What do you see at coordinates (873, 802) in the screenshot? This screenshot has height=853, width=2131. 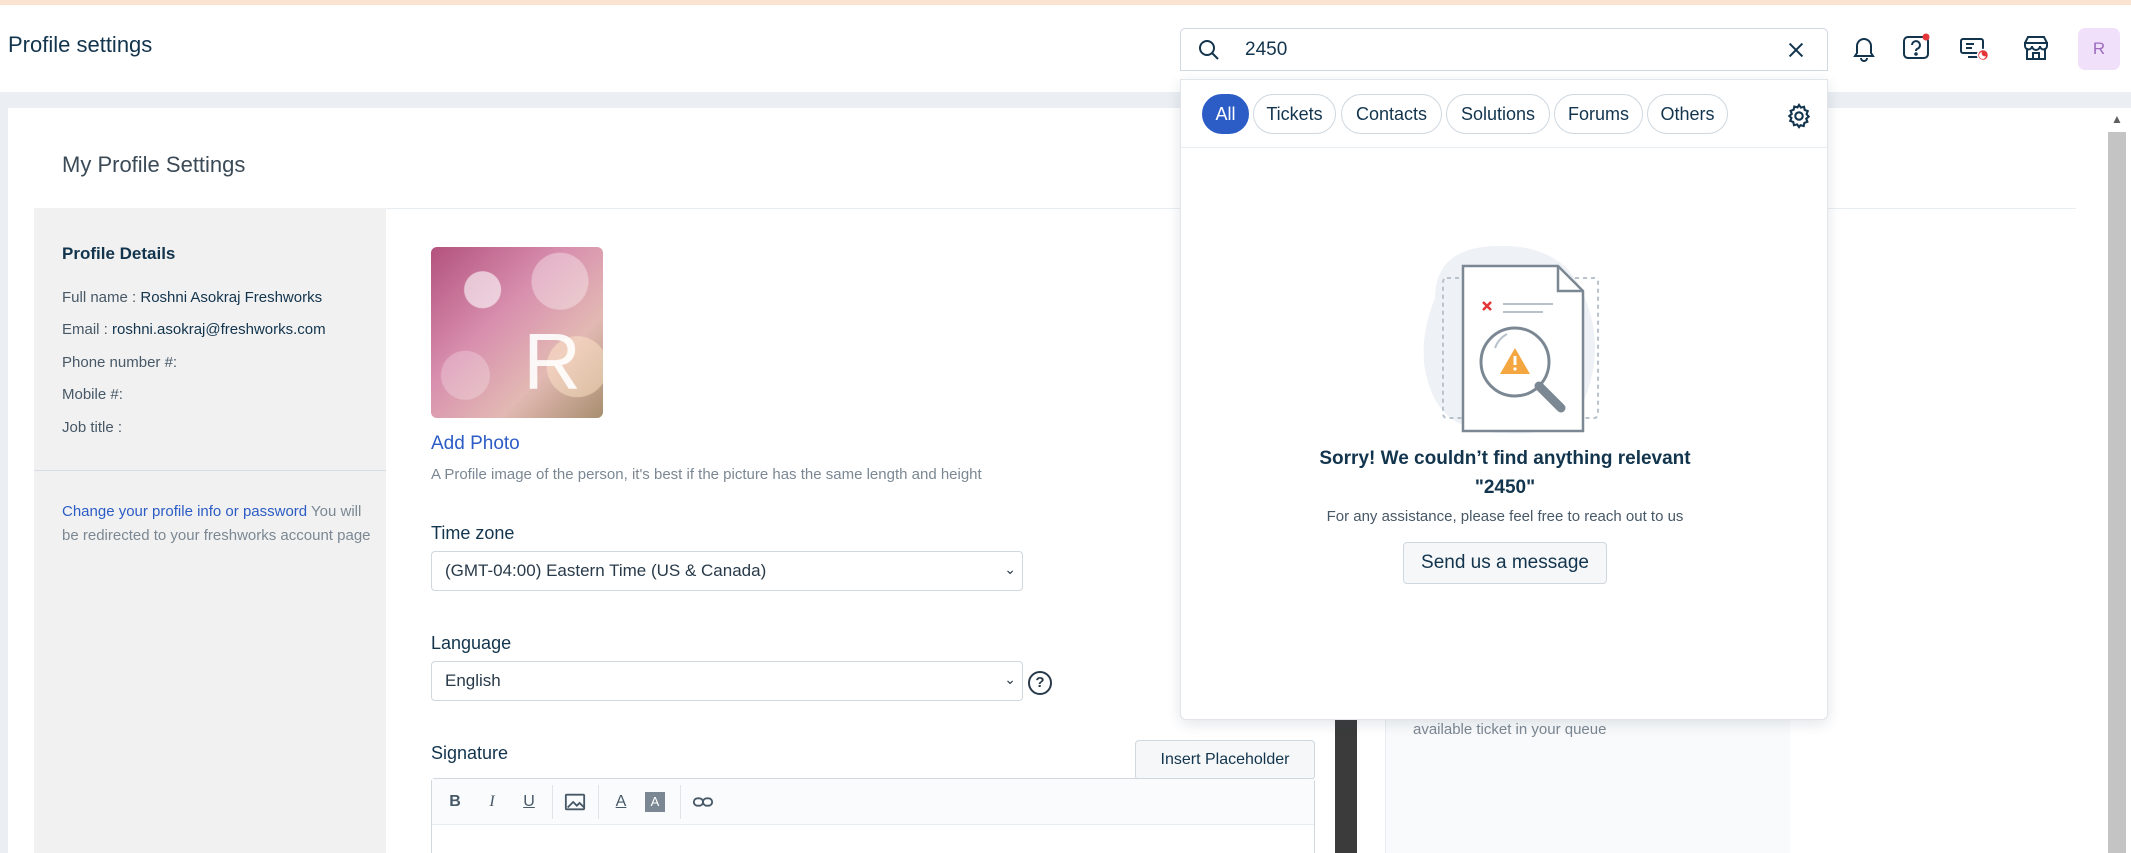 I see `editor-toolbar: B I U A A` at bounding box center [873, 802].